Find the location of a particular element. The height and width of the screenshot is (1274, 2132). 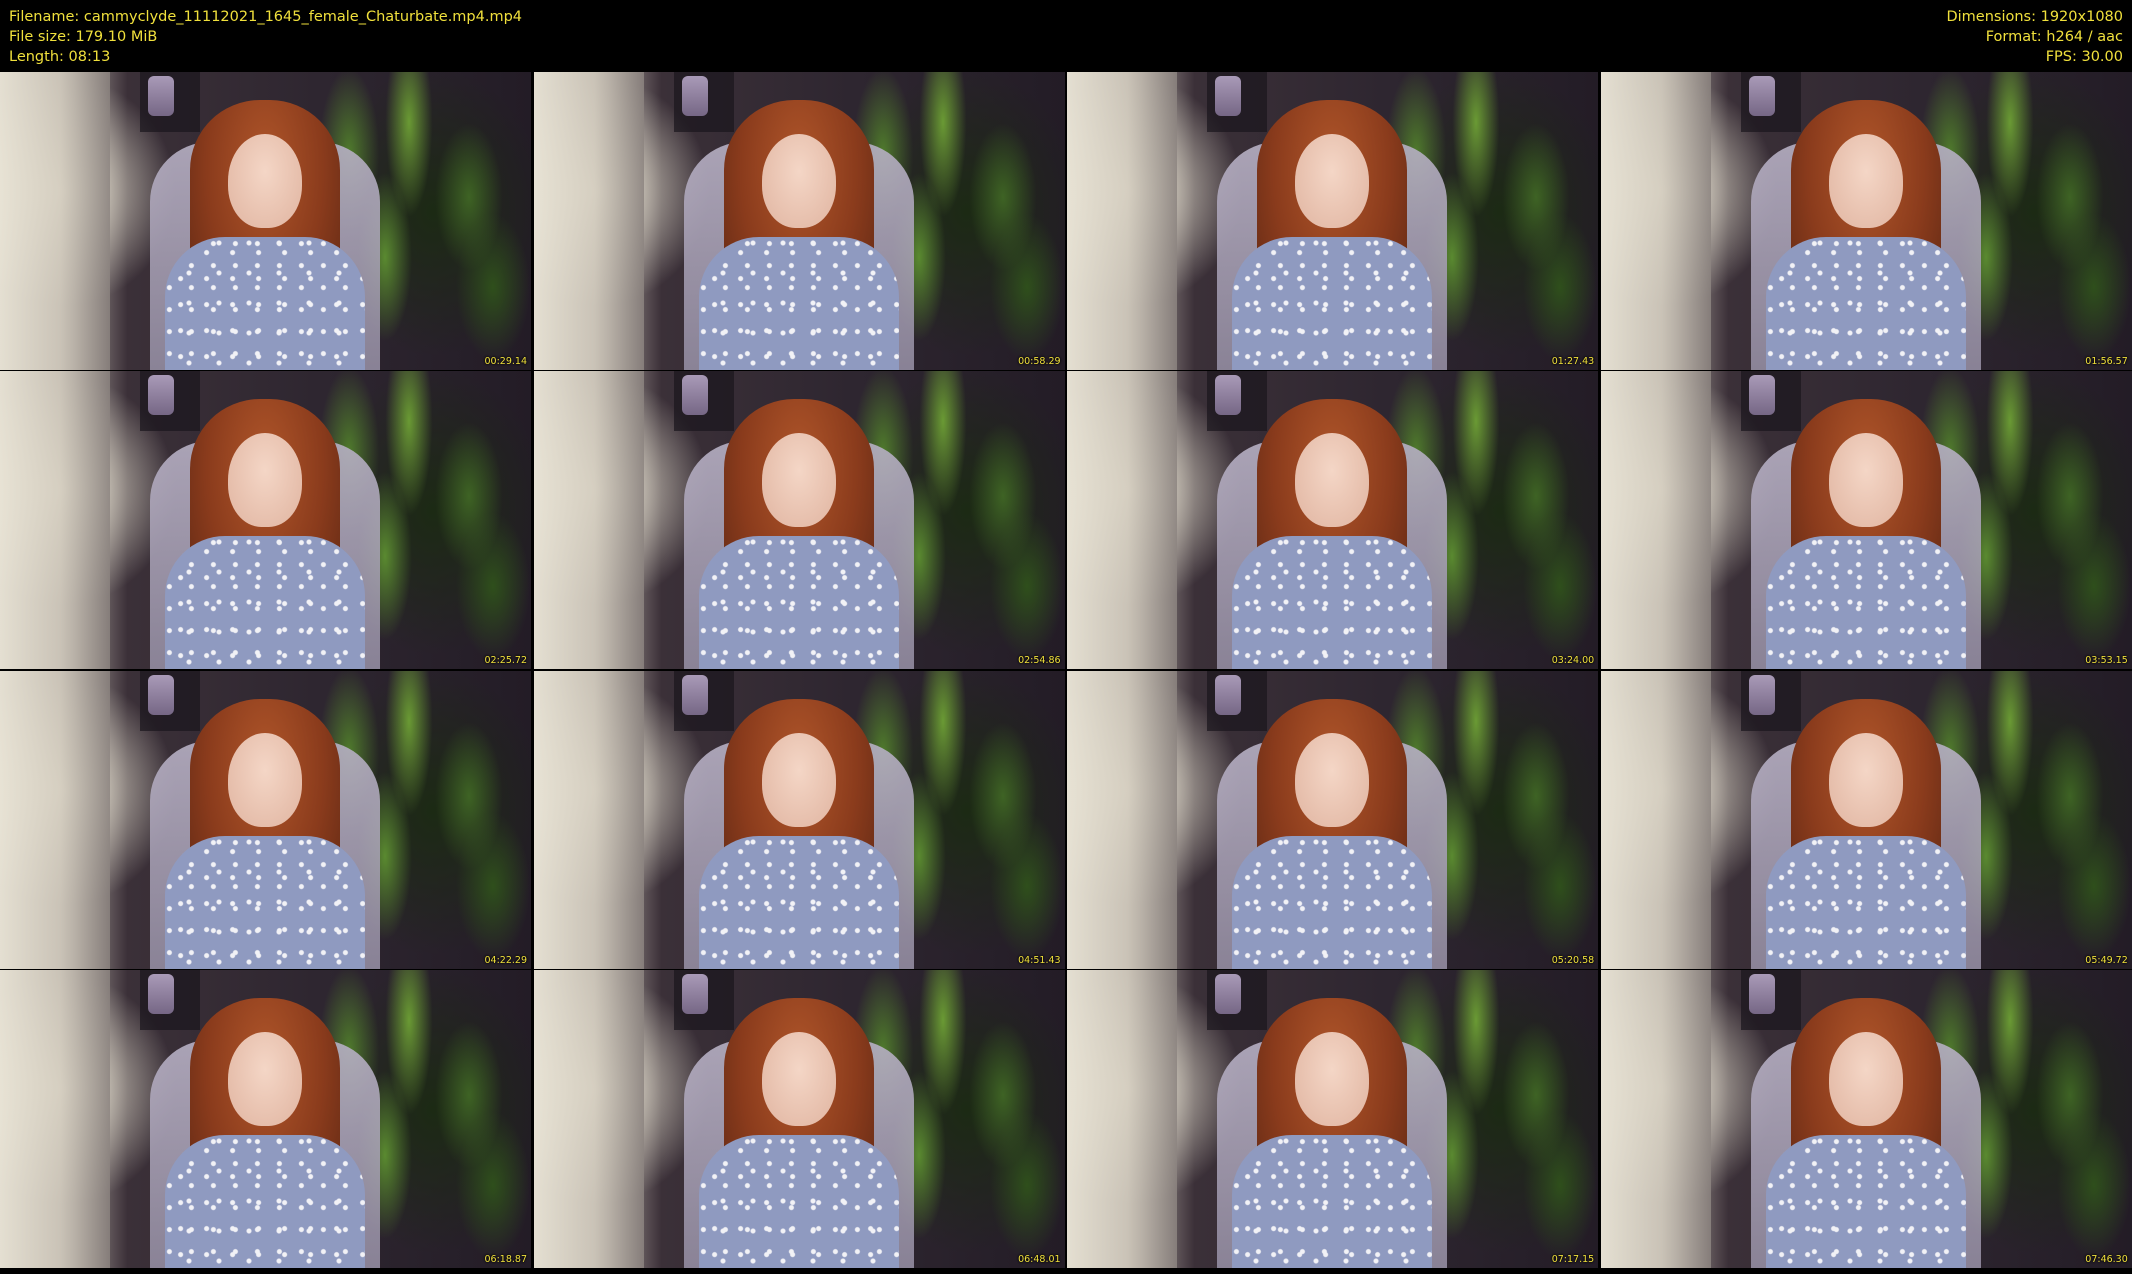

thumbnail-timestamp: 01:27.43 is located at coordinates (1573, 361).